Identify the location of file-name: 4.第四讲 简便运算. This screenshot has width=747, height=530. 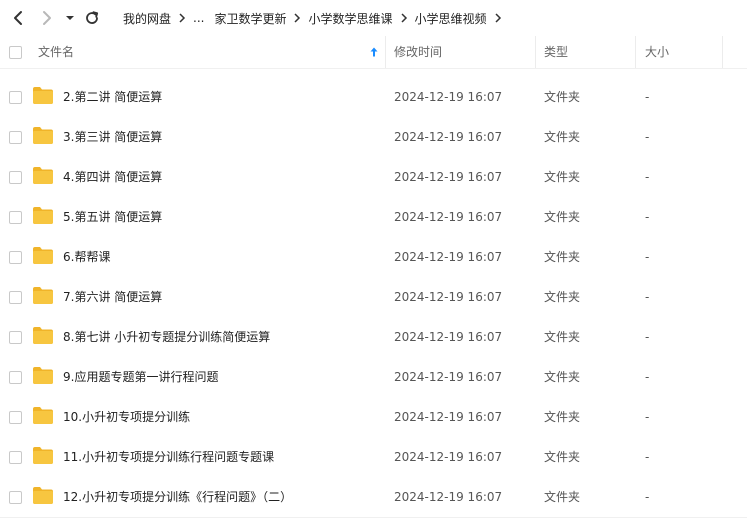
(112, 177).